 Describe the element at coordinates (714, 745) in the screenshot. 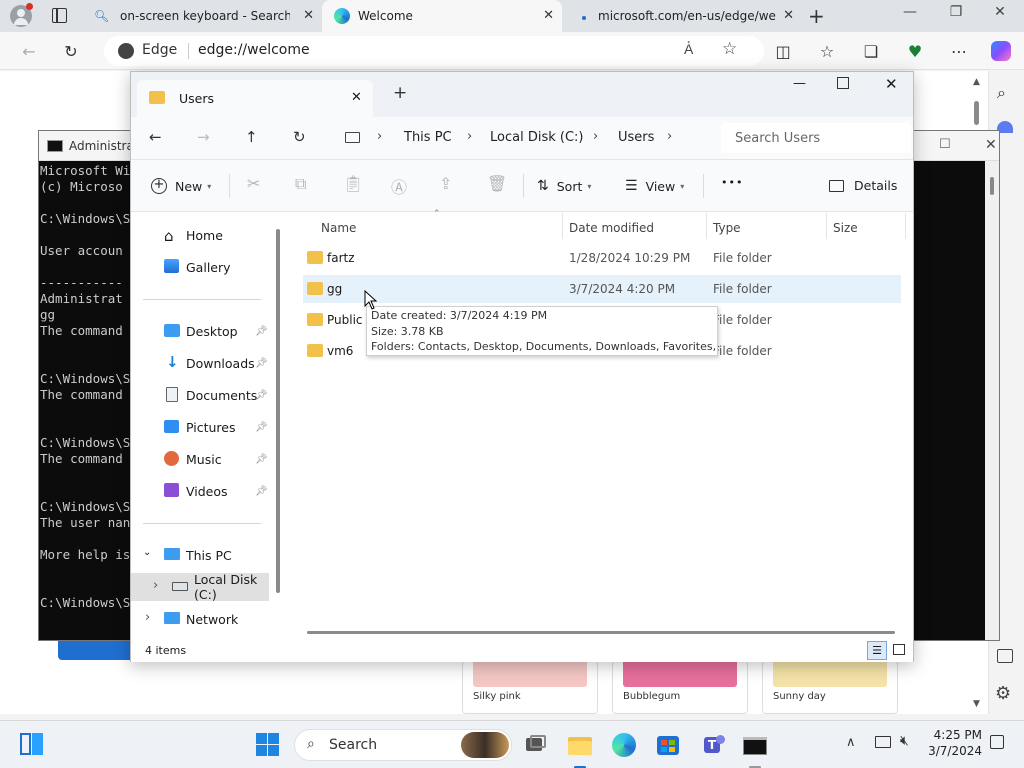

I see `teams-icon: T` at that location.